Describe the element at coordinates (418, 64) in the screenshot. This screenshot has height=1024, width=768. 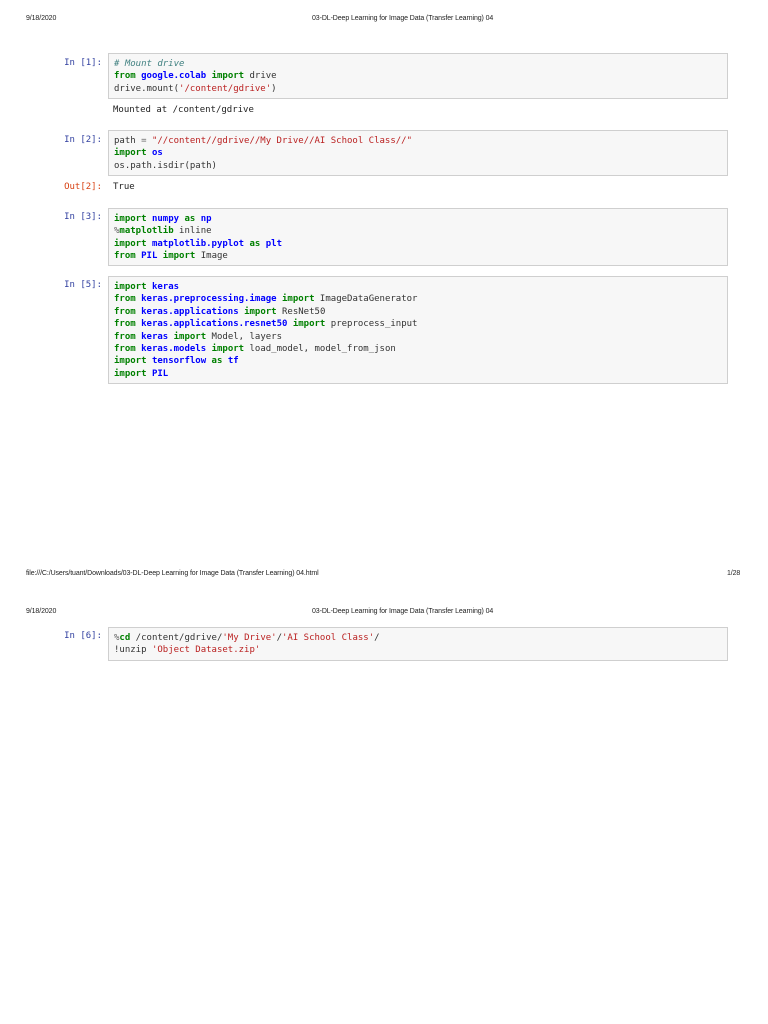
I see `code-line: # Mount drive` at that location.